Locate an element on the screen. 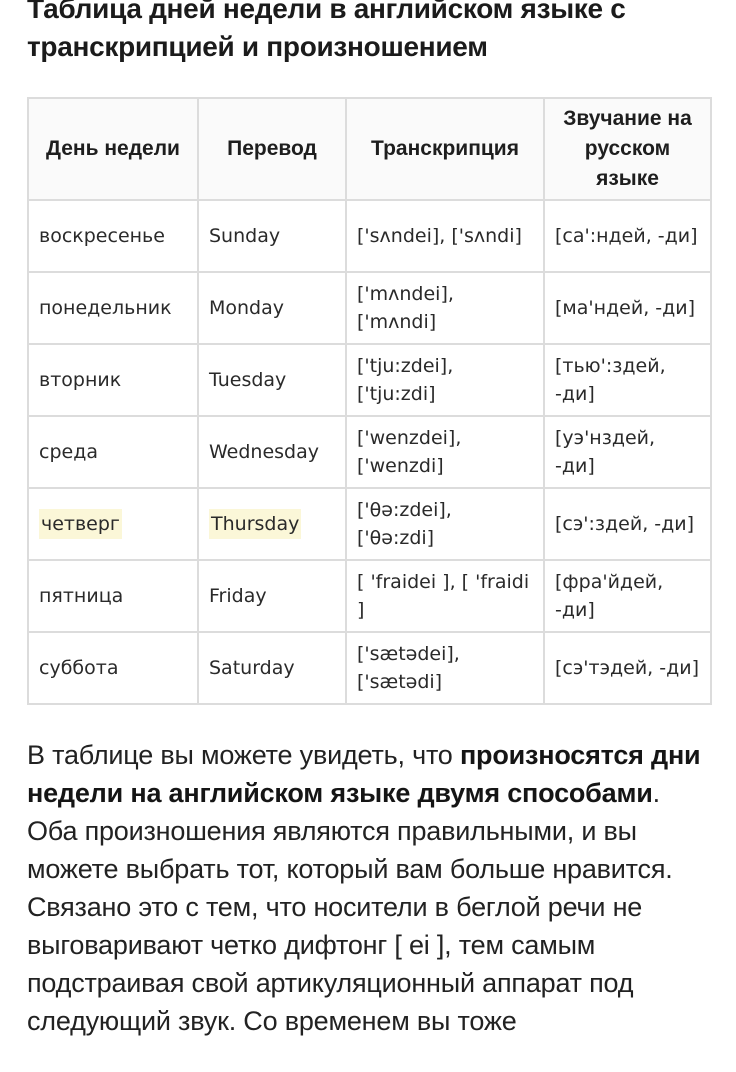  cell-russian-day: понедельник is located at coordinates (113, 308).